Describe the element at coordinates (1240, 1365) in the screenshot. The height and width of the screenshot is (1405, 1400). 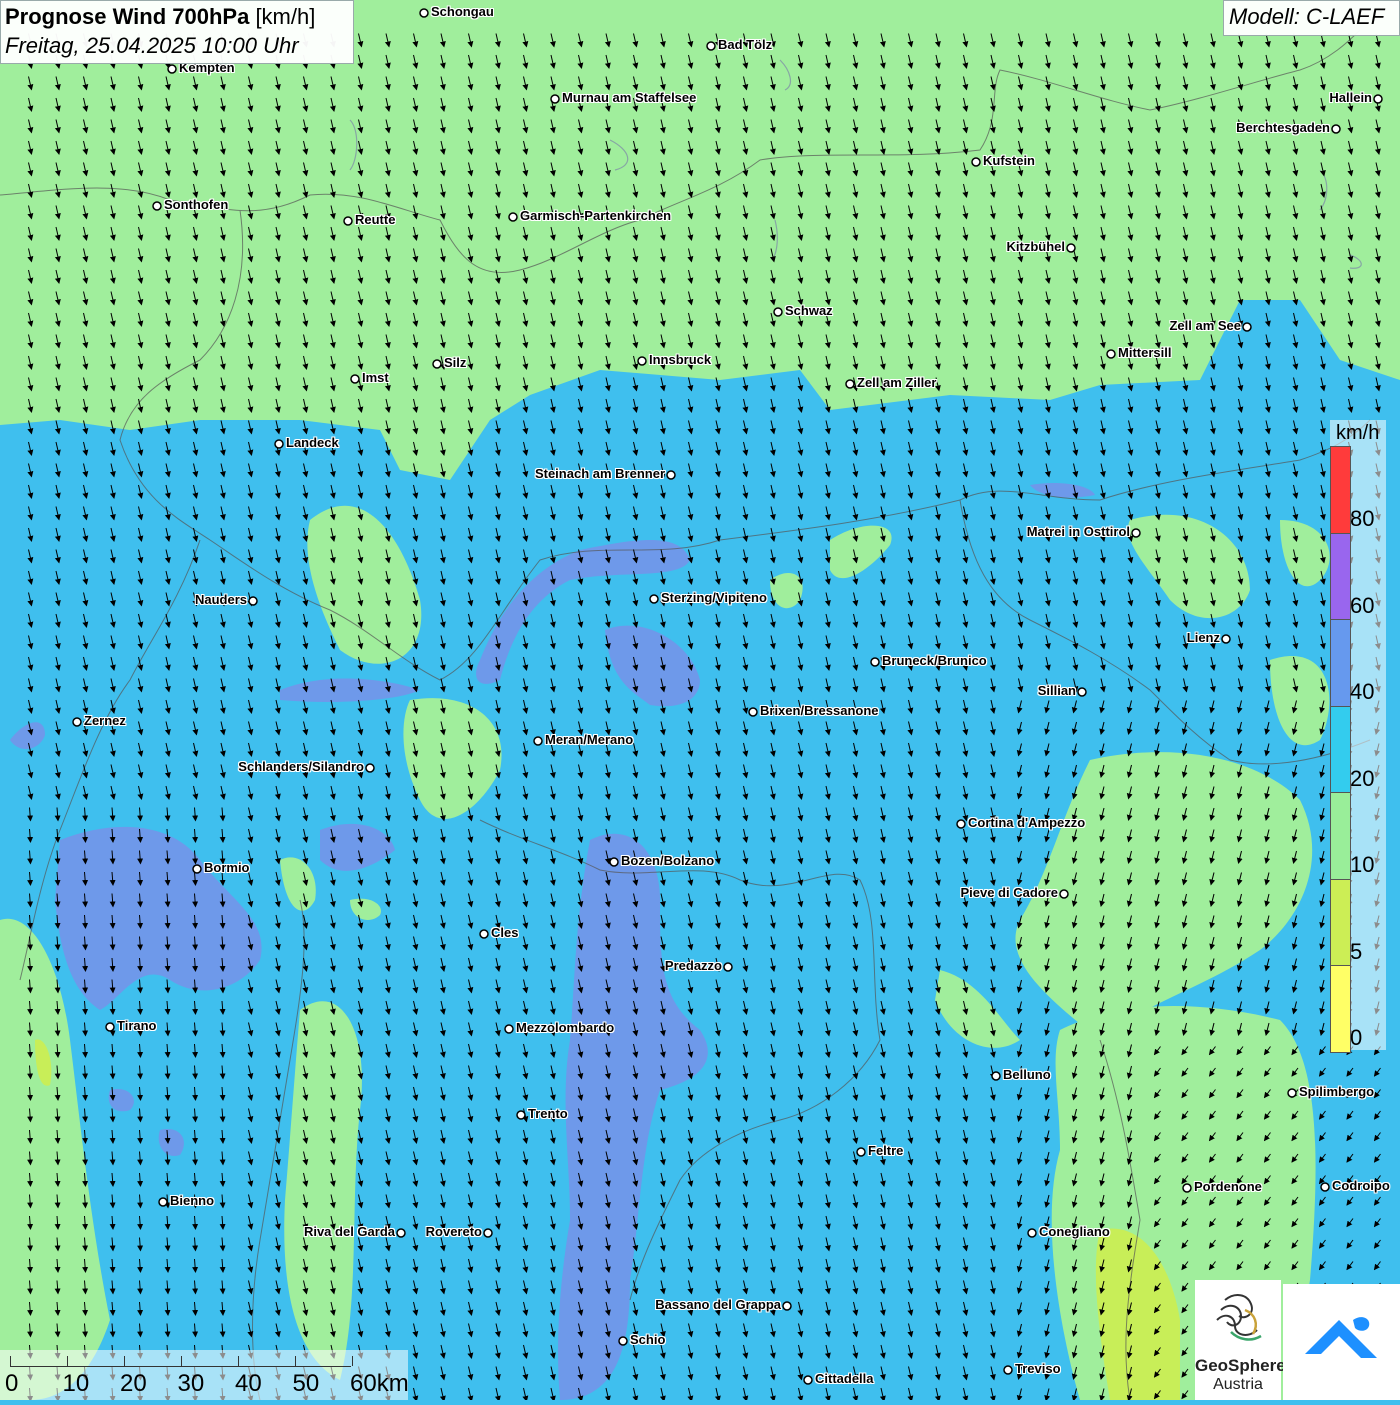
I see `geosphere-name: GeoSphere` at that location.